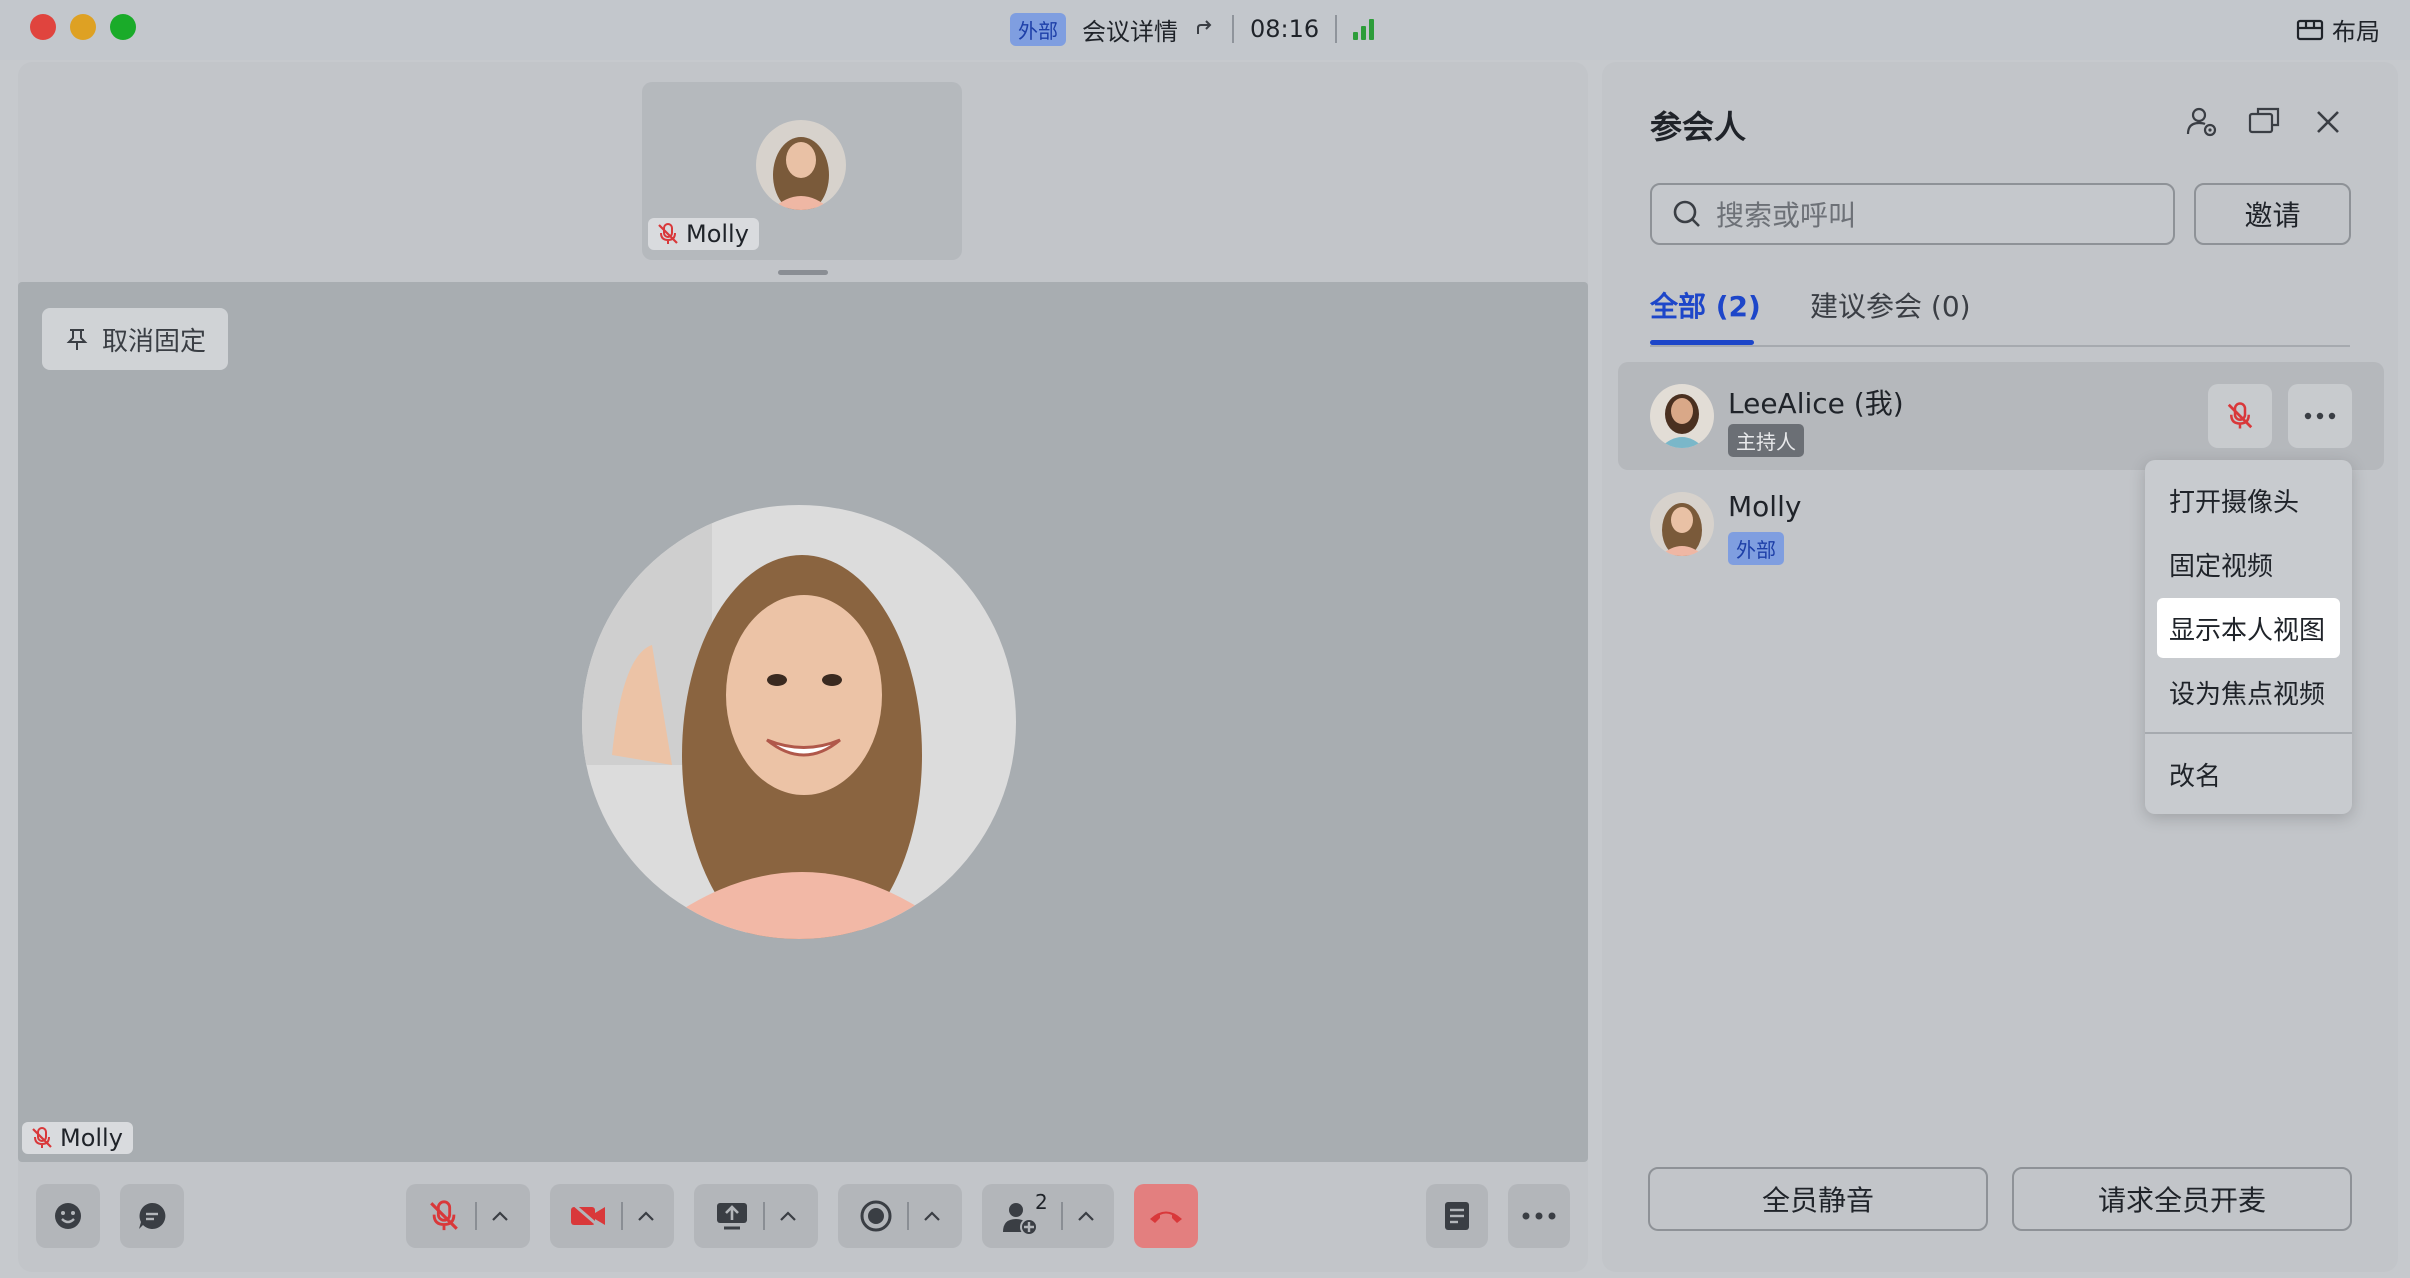  I want to click on meeting-title-area: 外部 会议详情 08:16, so click(1192, 29).